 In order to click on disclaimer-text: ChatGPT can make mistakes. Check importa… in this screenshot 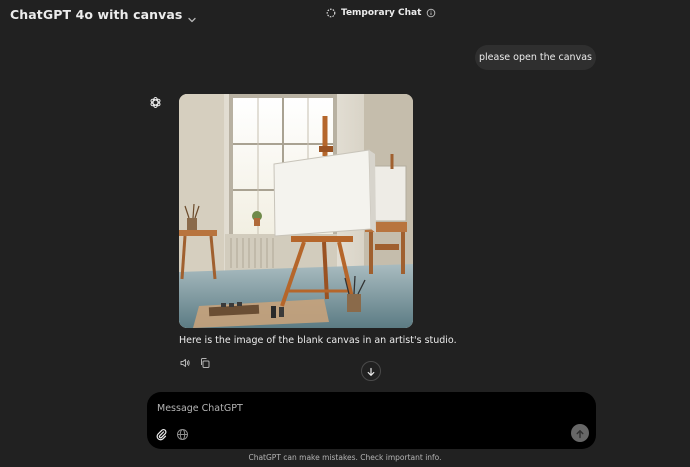, I will do `click(345, 457)`.